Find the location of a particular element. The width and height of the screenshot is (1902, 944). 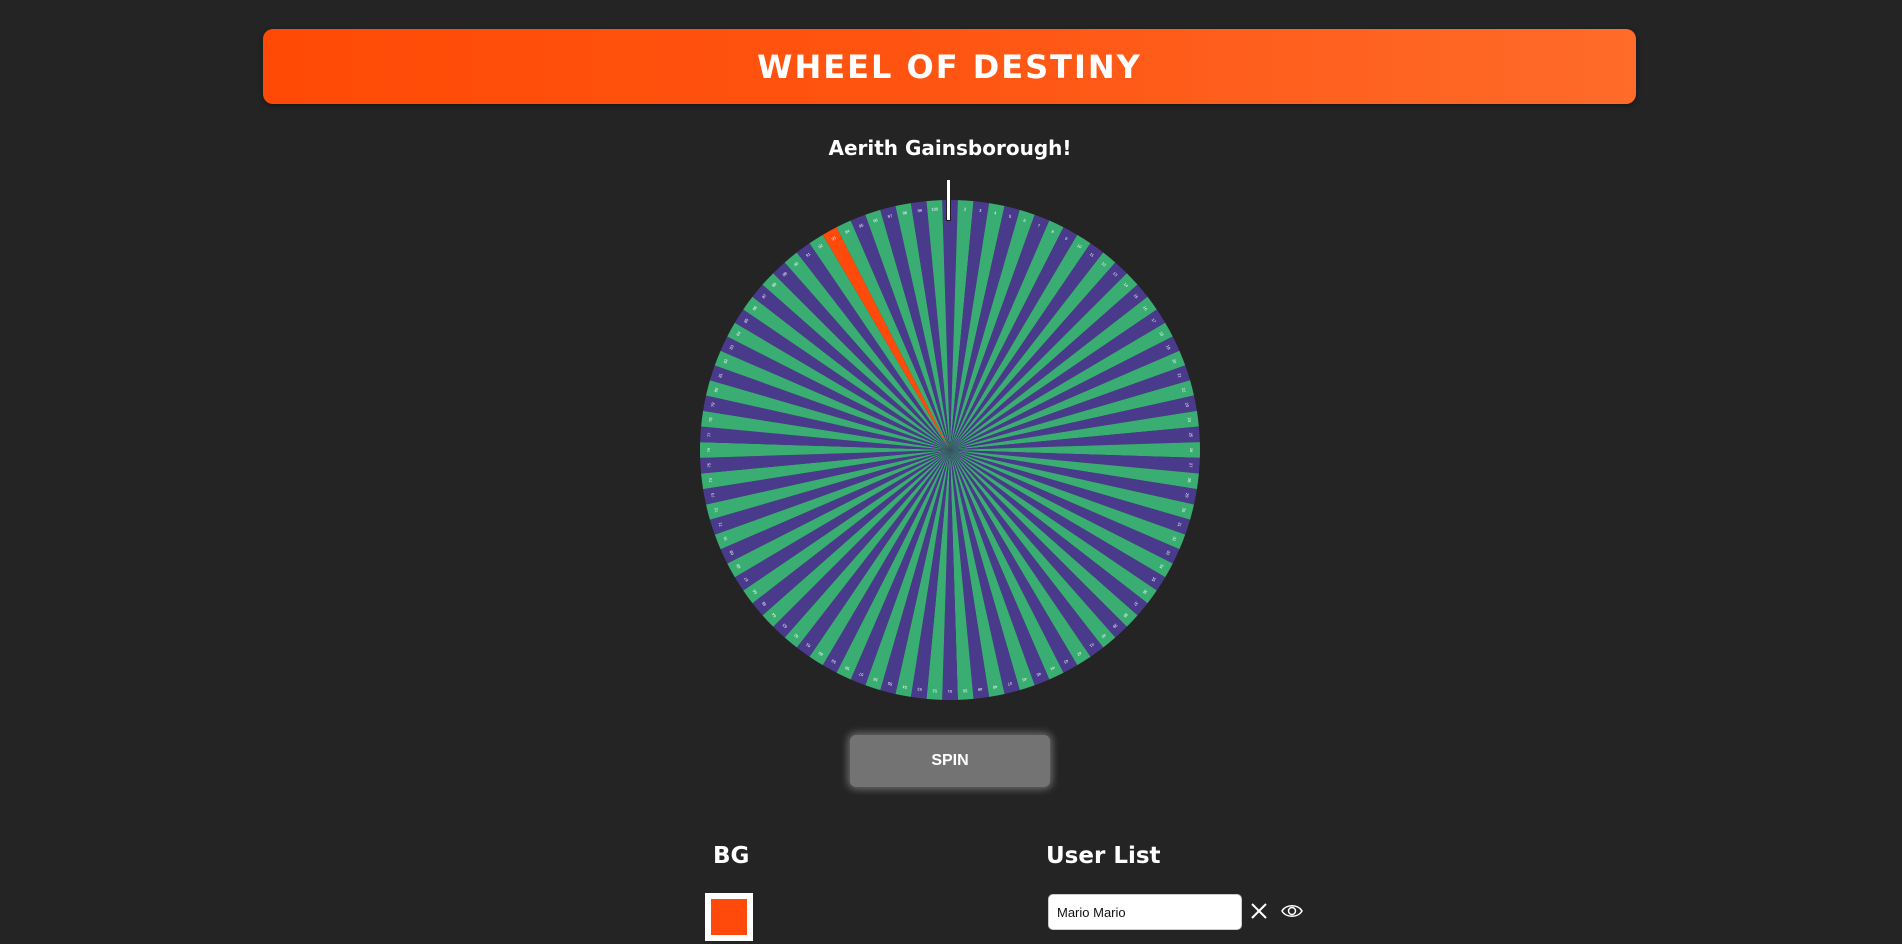

eye-icon is located at coordinates (1292, 911).